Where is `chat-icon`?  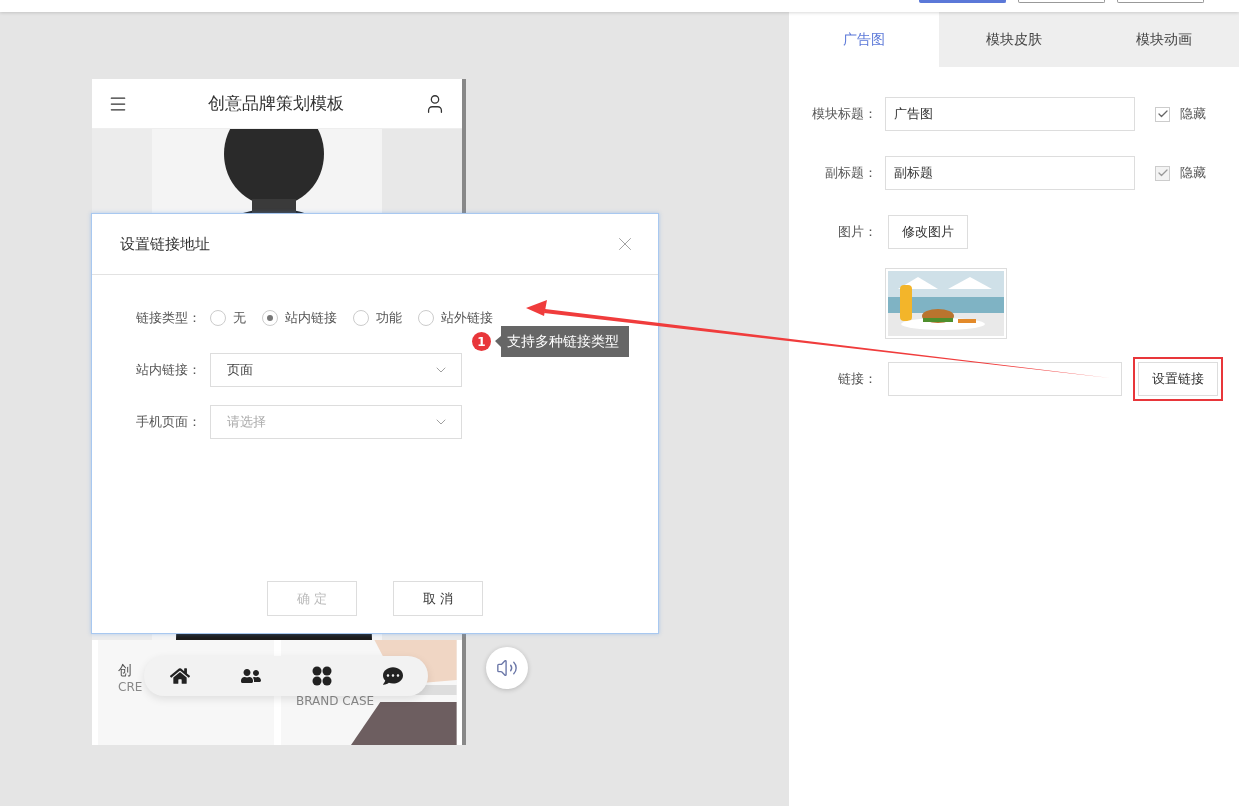 chat-icon is located at coordinates (392, 676).